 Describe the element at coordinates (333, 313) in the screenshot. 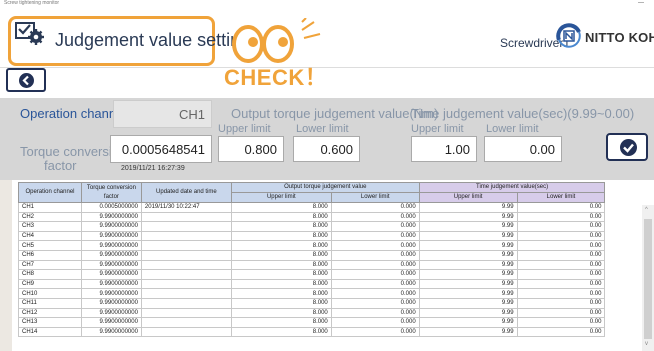

I see `table-row: CH12 9.9900000000 8.000 0.000 9.99 0.00` at that location.